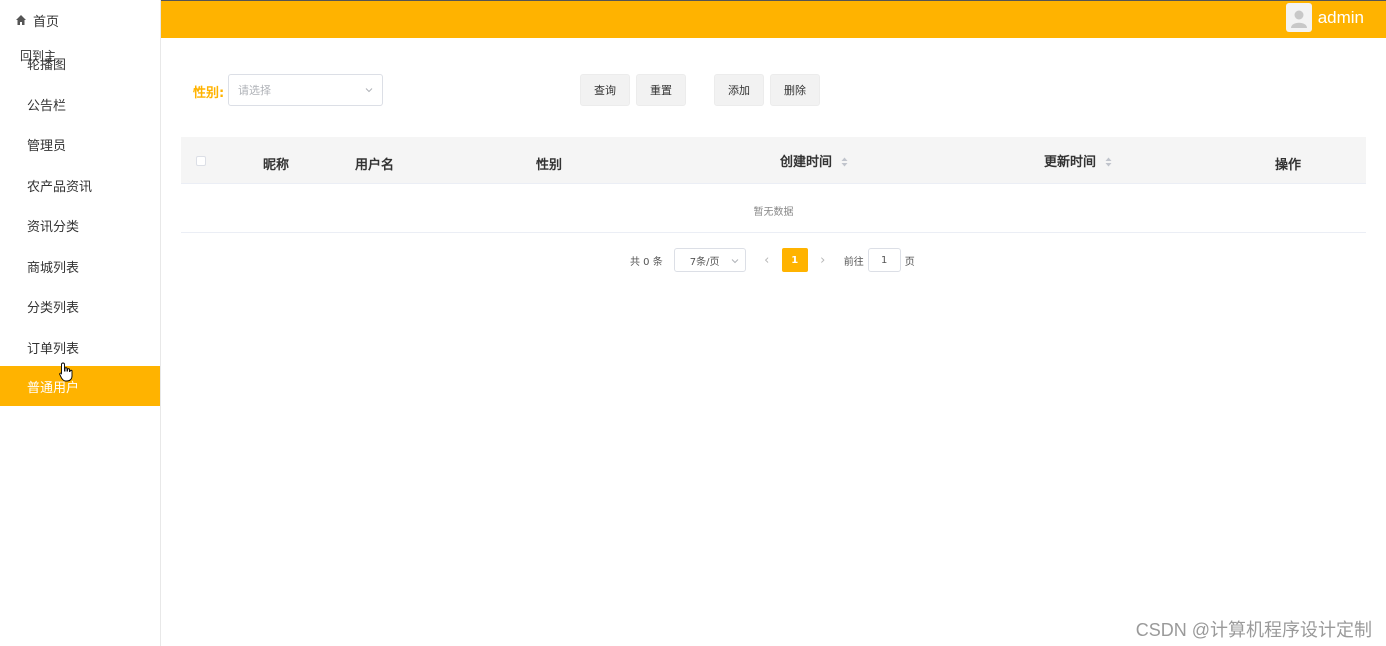 Image resolution: width=1386 pixels, height=646 pixels. Describe the element at coordinates (305, 90) in the screenshot. I see `gender-select: 请选择` at that location.